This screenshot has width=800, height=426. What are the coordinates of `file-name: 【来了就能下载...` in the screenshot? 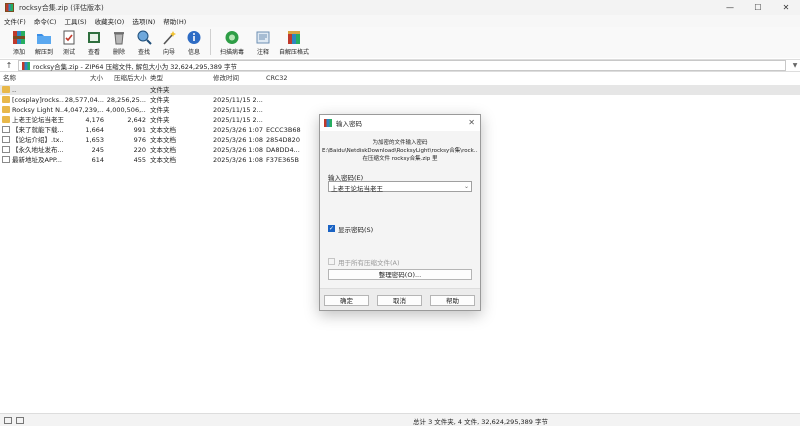 It's located at (38, 130).